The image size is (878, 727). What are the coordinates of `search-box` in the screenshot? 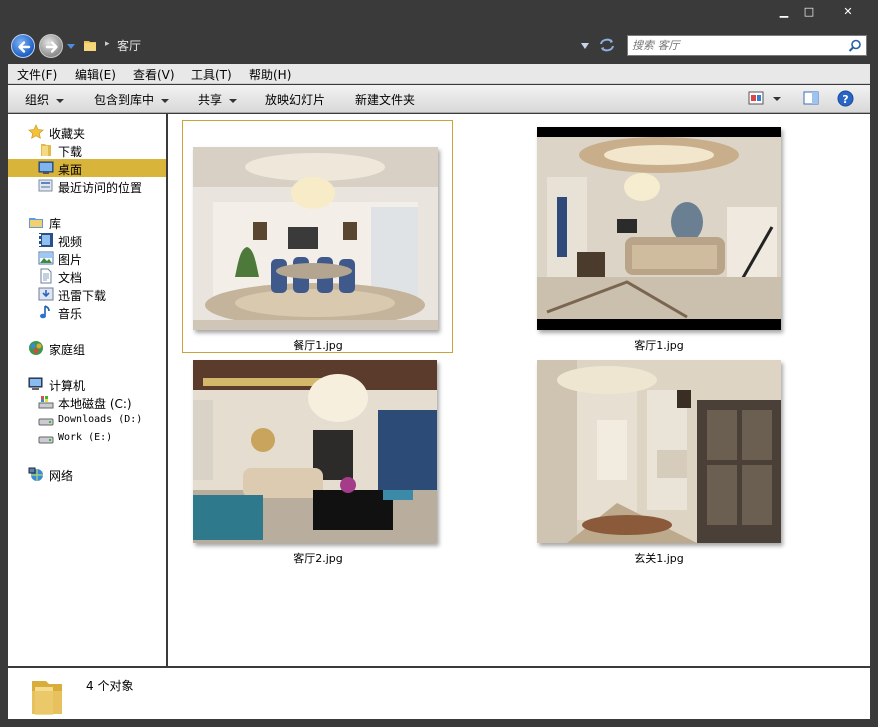 It's located at (747, 45).